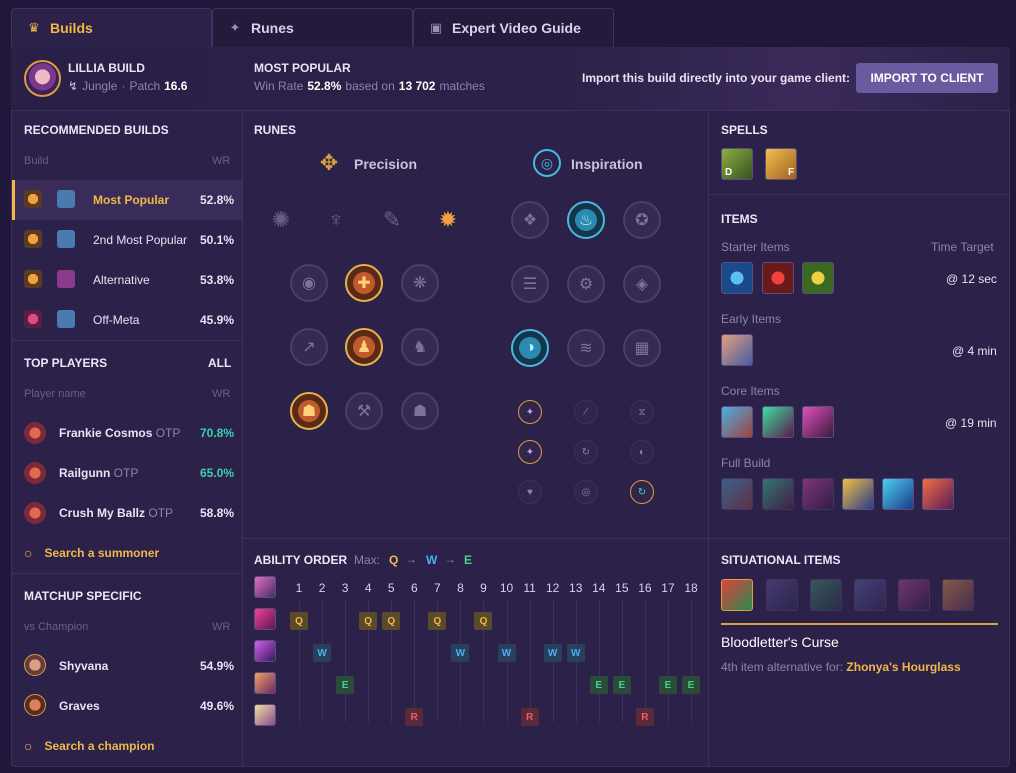 The image size is (1016, 773). I want to click on rune: ▦, so click(642, 348).